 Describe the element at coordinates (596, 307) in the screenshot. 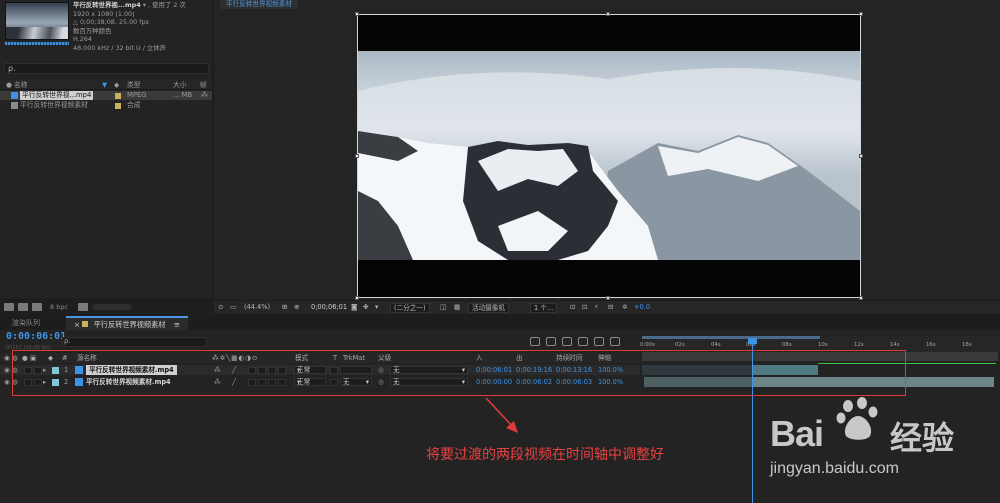

I see `fast-preview-icon: ⚡` at that location.